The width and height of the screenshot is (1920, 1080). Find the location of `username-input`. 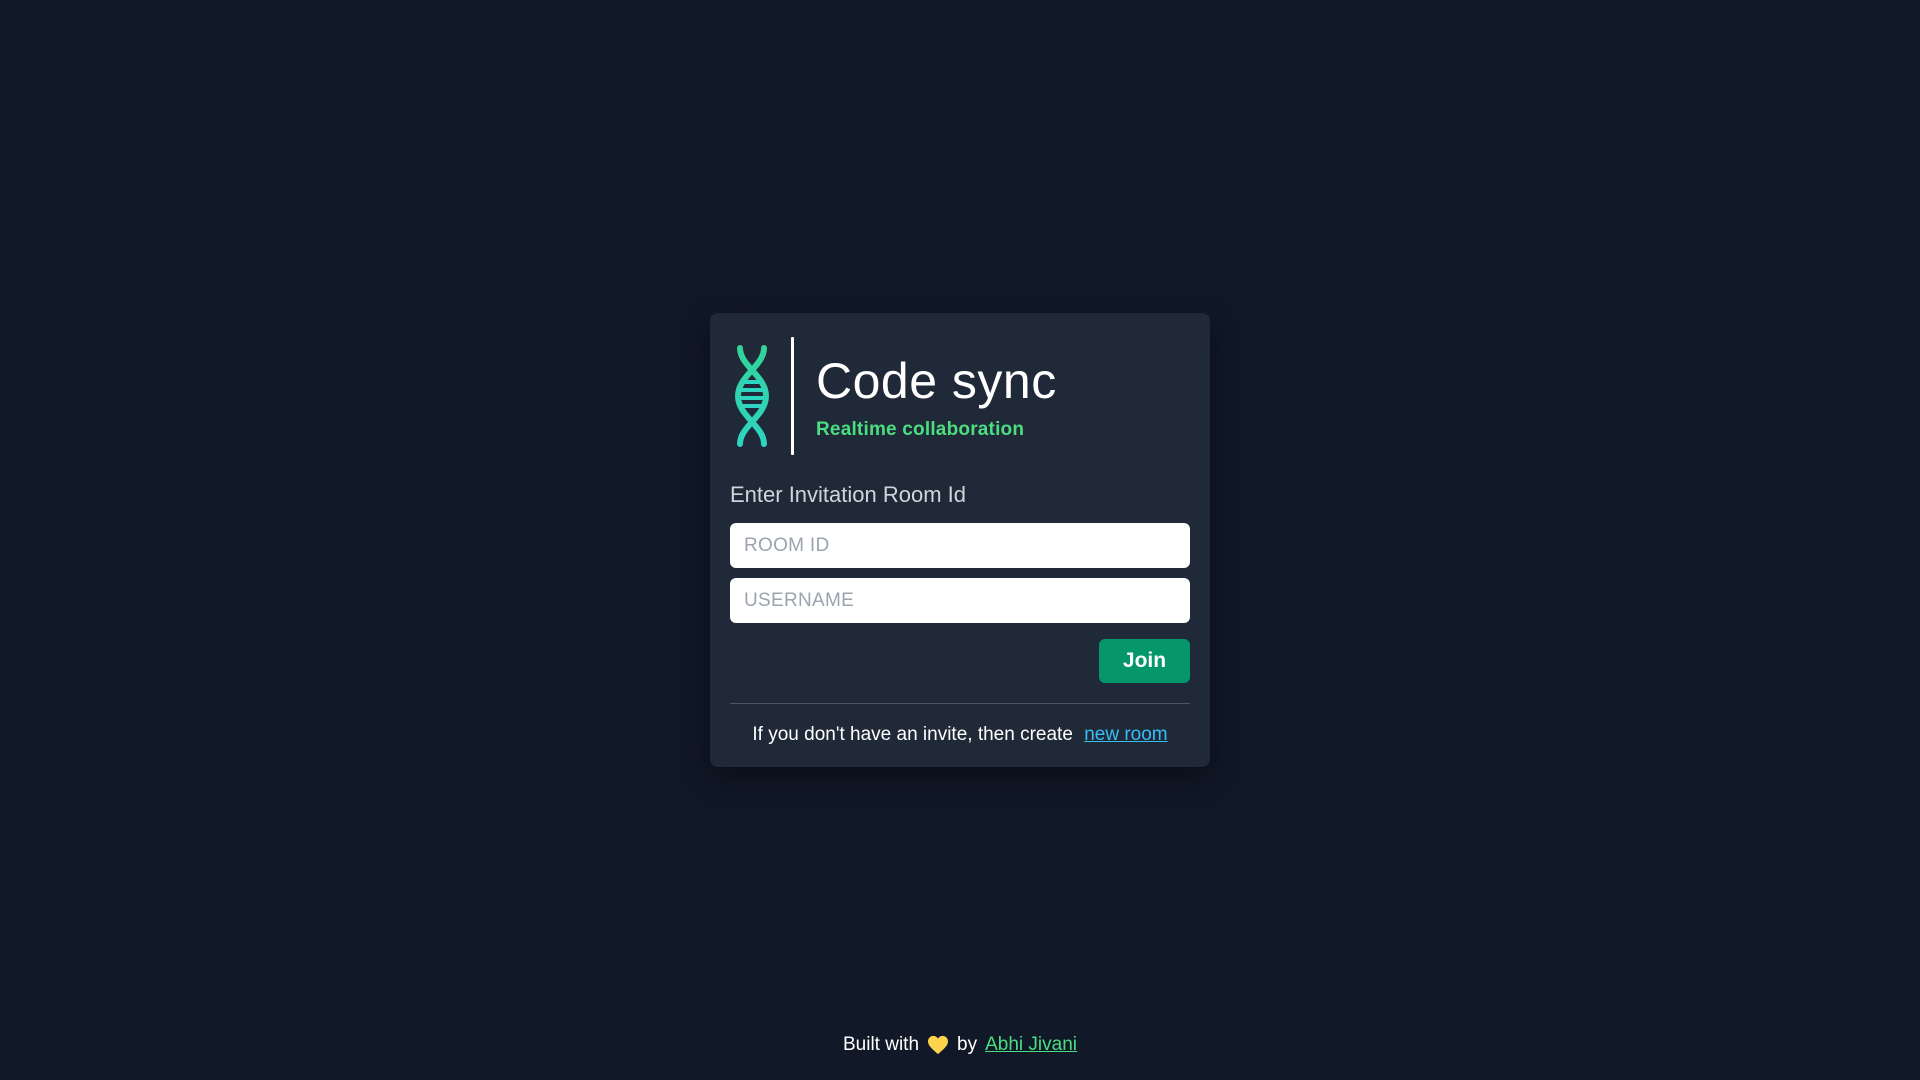

username-input is located at coordinates (960, 600).